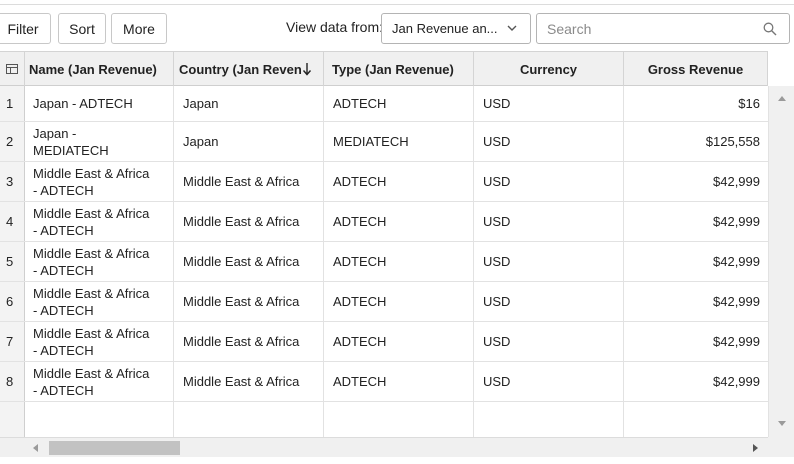 The height and width of the screenshot is (464, 794). Describe the element at coordinates (12, 103) in the screenshot. I see `row-number: 1` at that location.